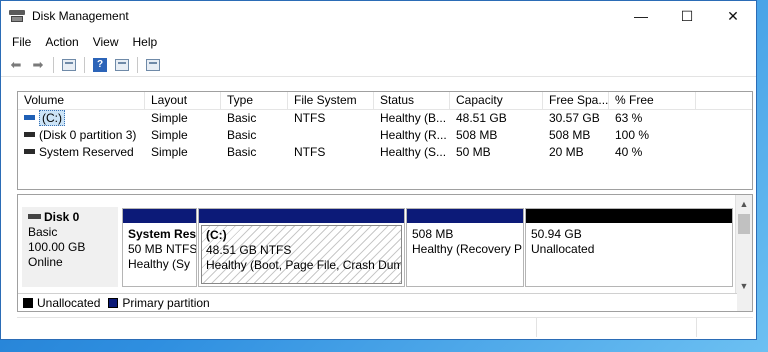  I want to click on partition-status: Healthy (Boot, Page File, Crash Dump, so click(304, 265).